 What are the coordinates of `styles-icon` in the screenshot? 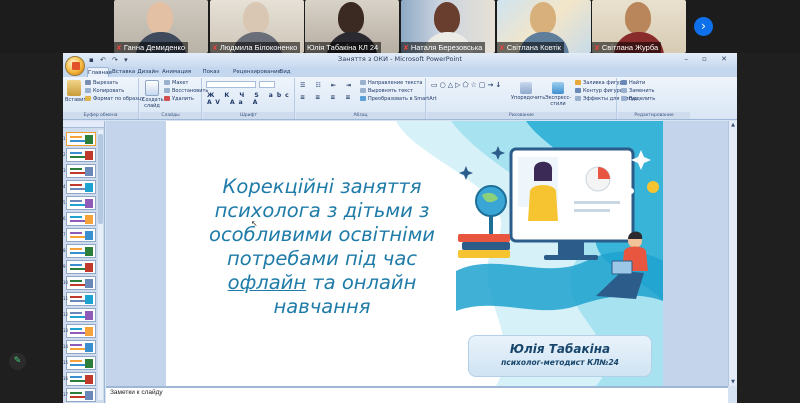 It's located at (558, 88).